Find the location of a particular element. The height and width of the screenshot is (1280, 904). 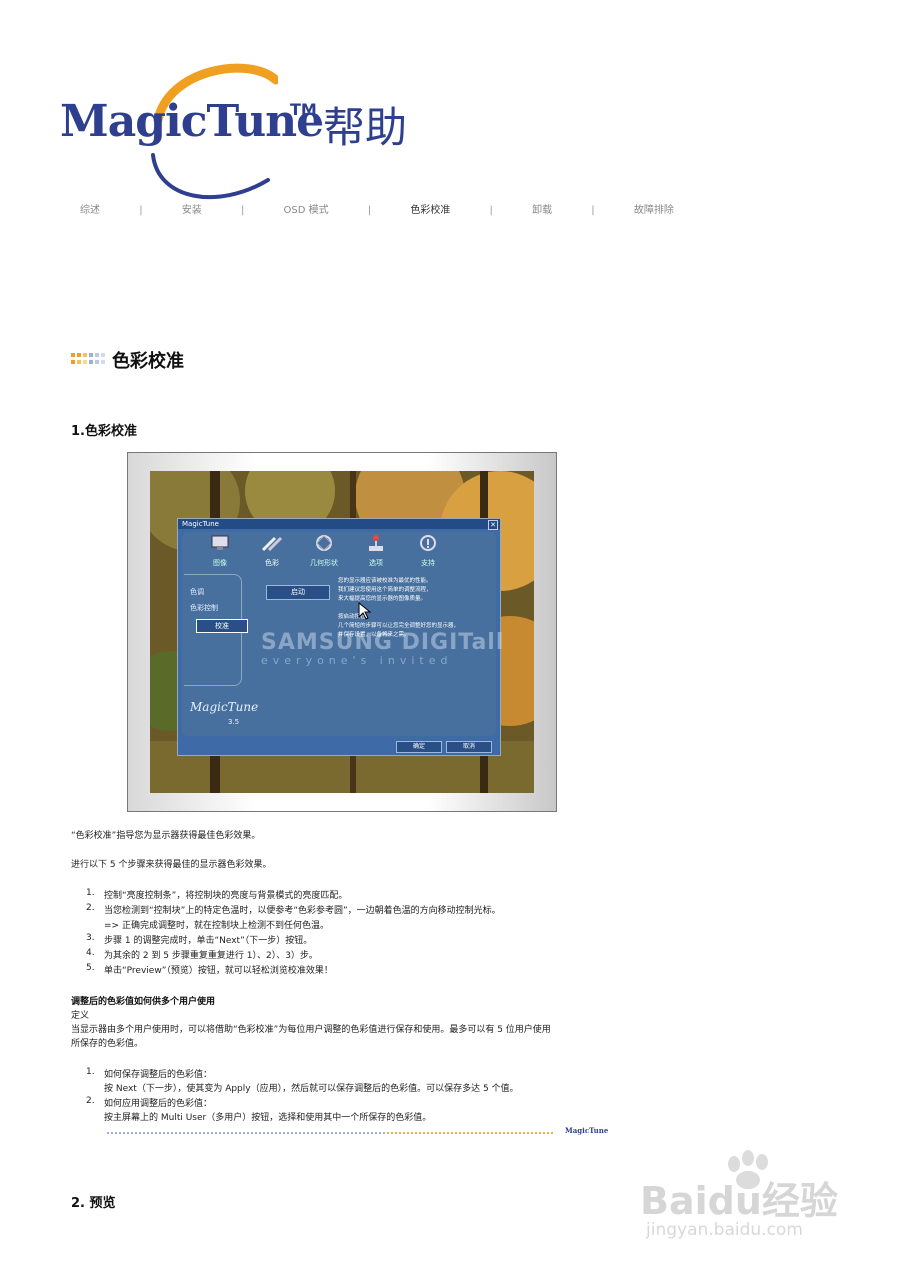

subsection-title-preview: 2. 预览 is located at coordinates (93, 1203).